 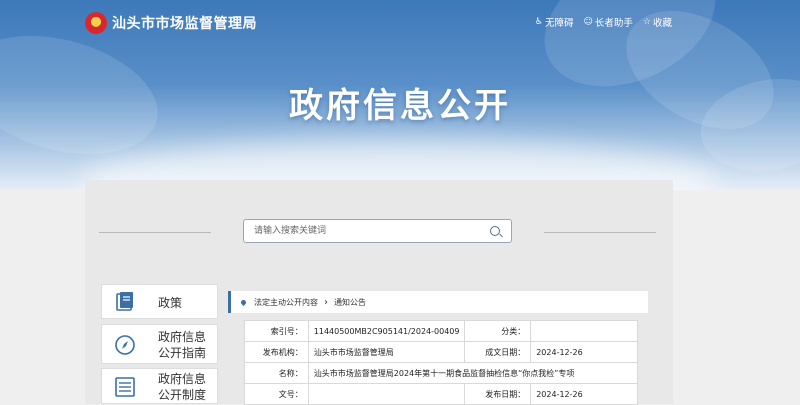 I want to click on compass-icon, so click(x=125, y=345).